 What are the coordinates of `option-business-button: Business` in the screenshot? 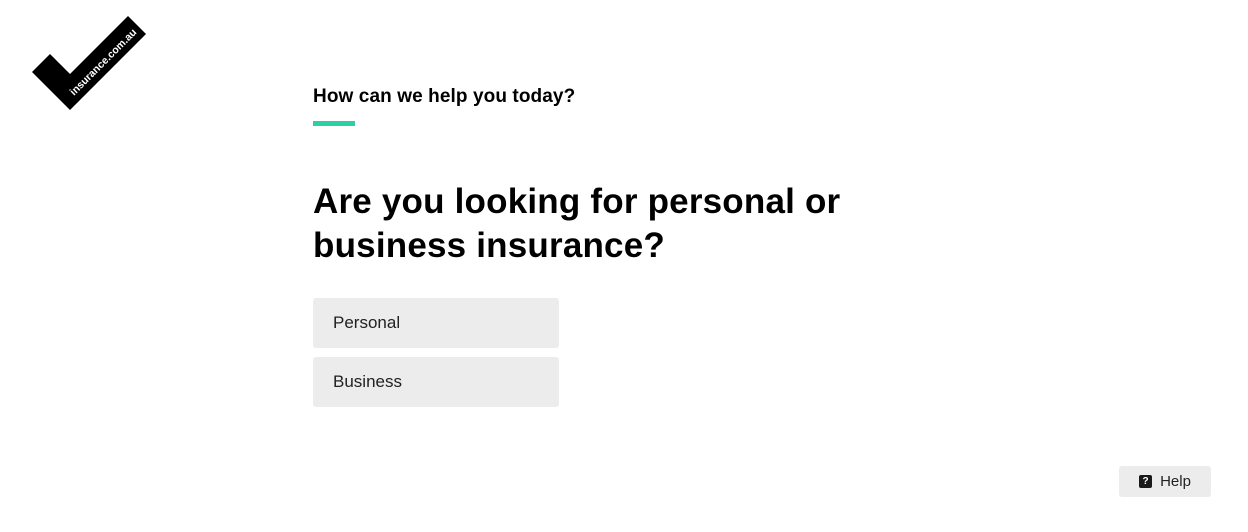 It's located at (436, 382).